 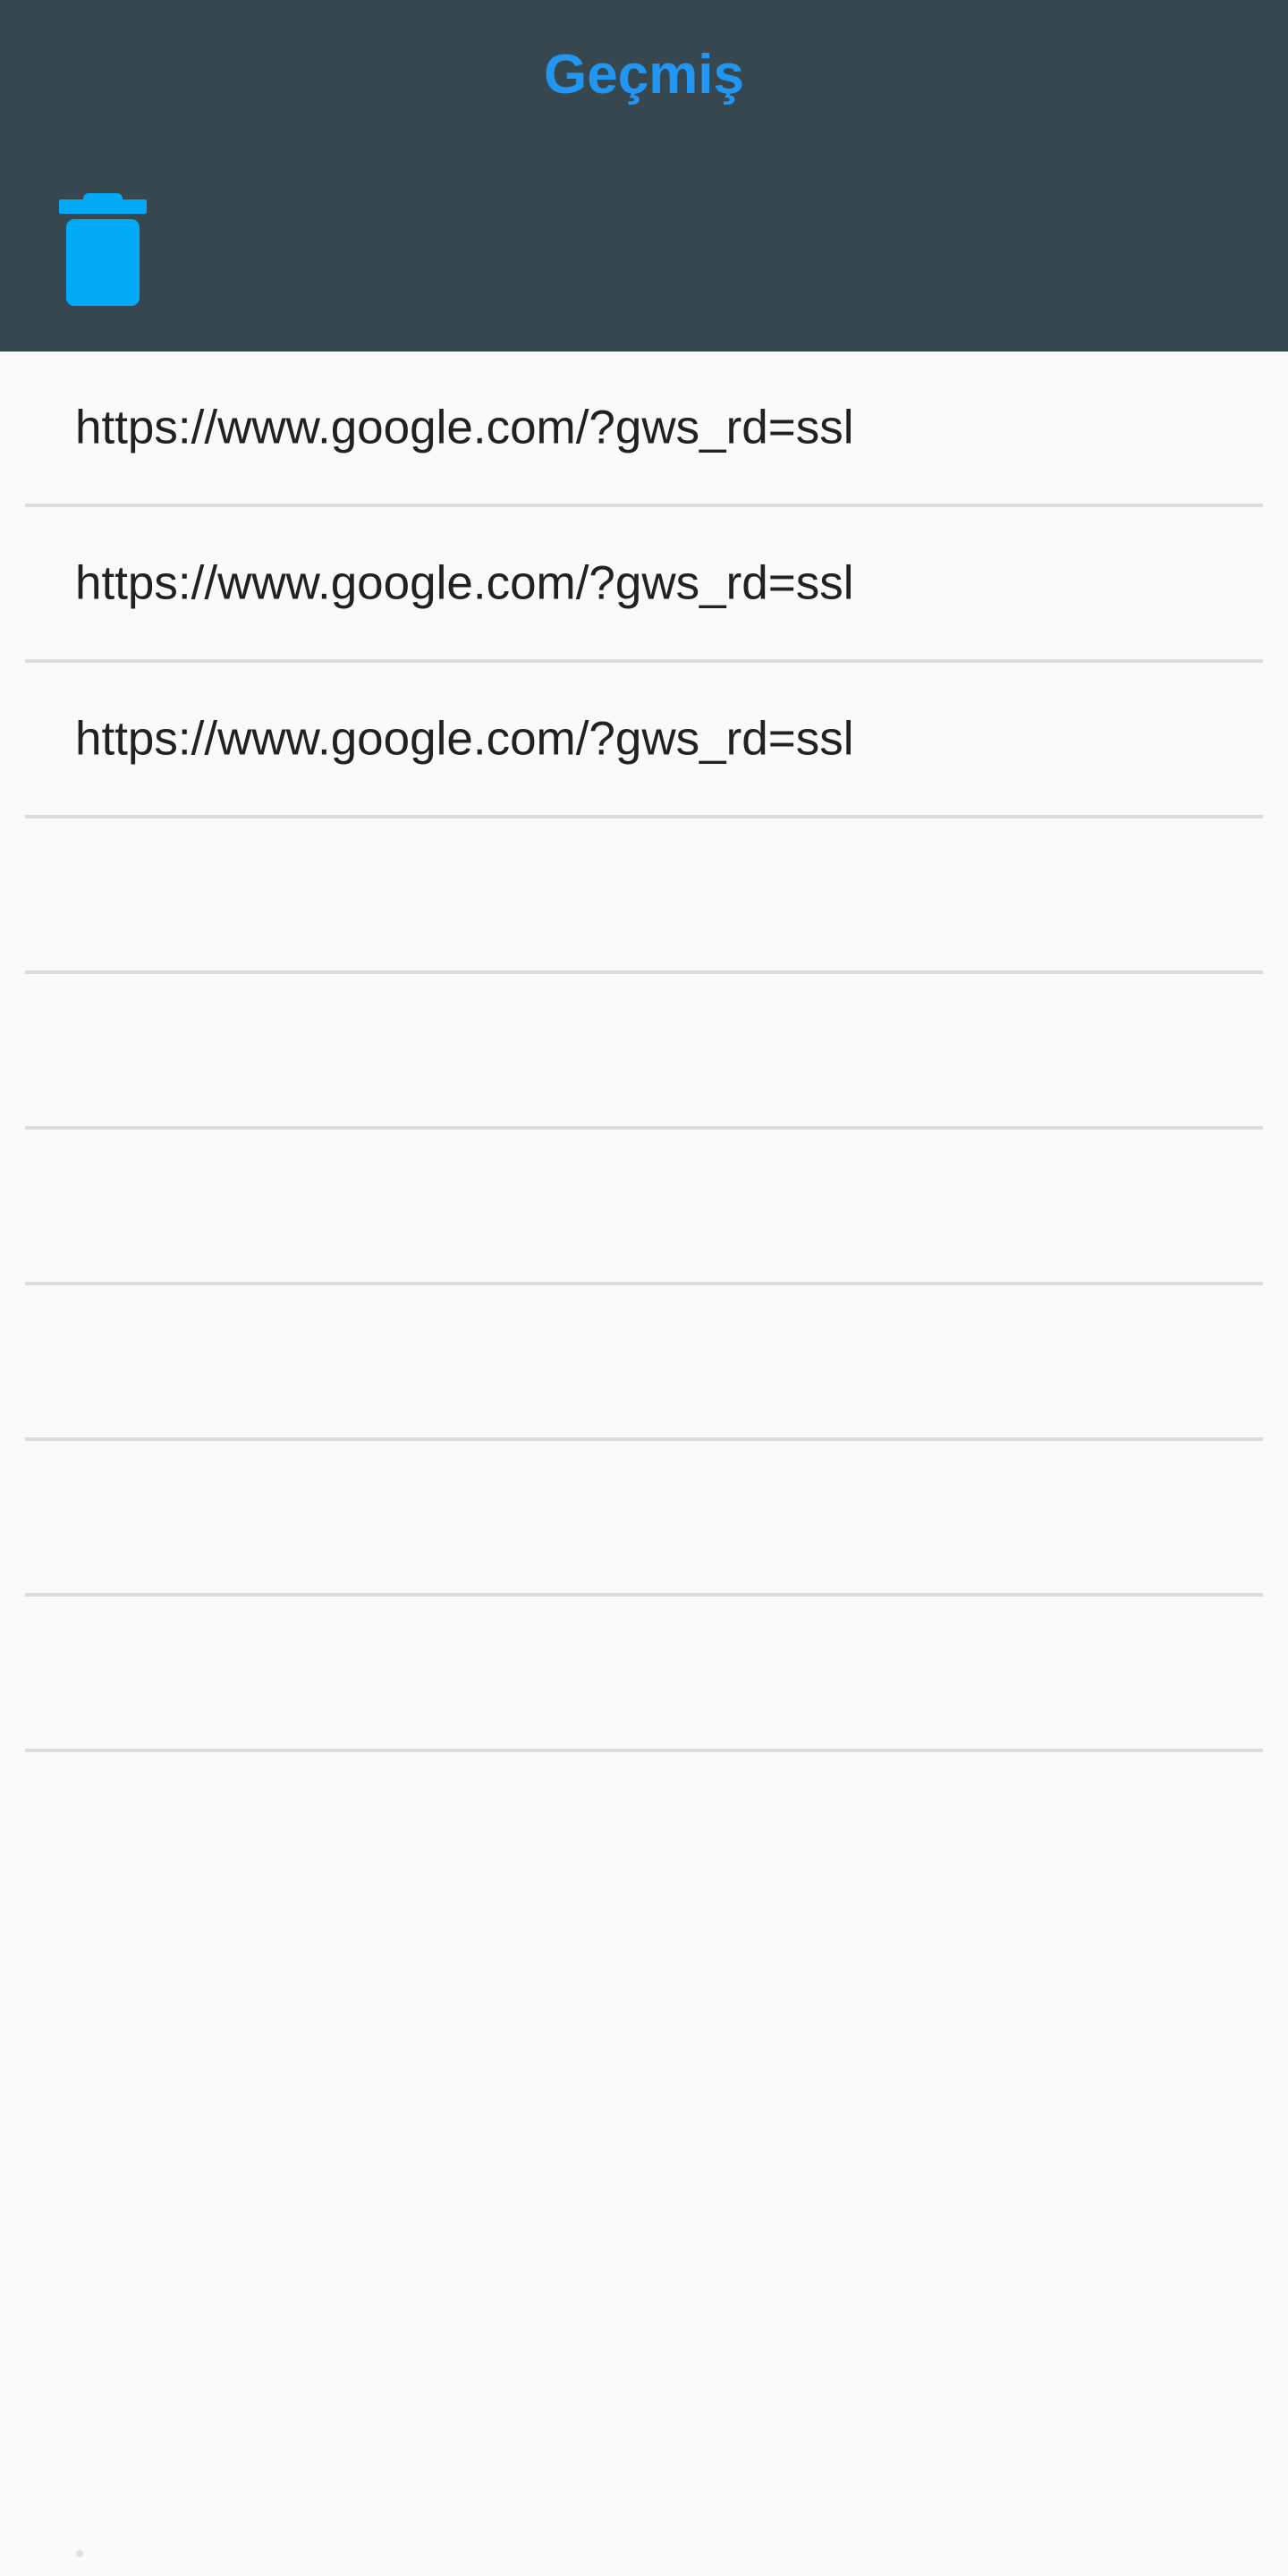 What do you see at coordinates (644, 75) in the screenshot?
I see `page-title: Geçmiş` at bounding box center [644, 75].